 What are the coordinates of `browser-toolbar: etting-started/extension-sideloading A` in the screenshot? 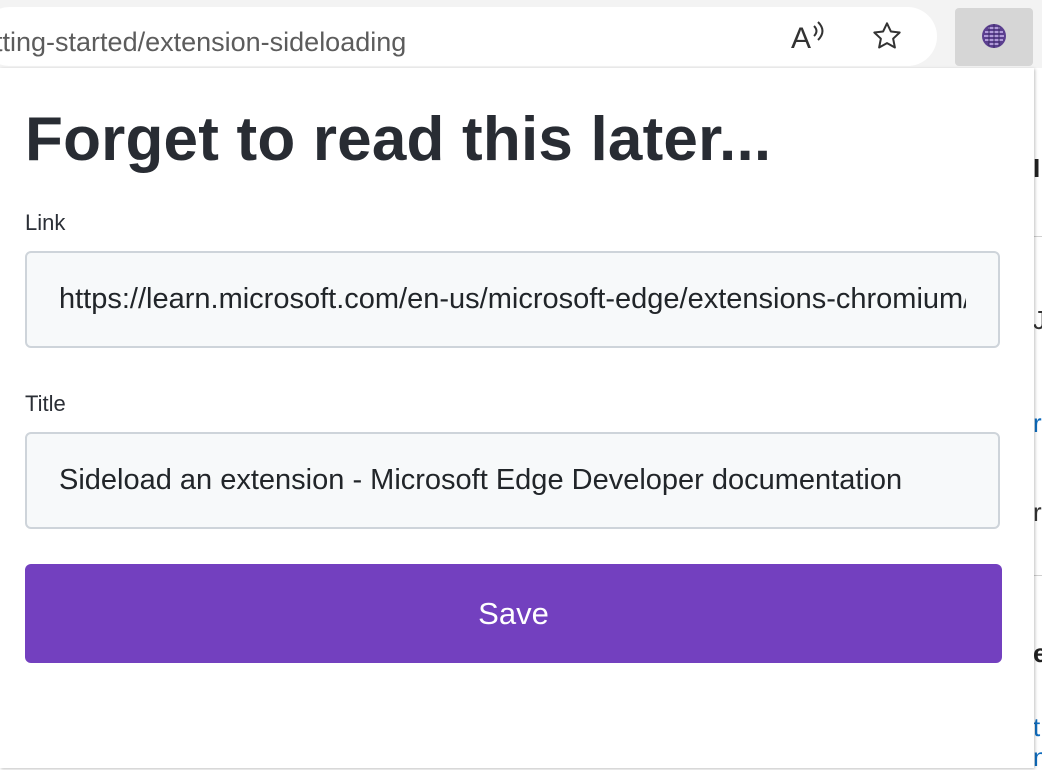 It's located at (521, 34).